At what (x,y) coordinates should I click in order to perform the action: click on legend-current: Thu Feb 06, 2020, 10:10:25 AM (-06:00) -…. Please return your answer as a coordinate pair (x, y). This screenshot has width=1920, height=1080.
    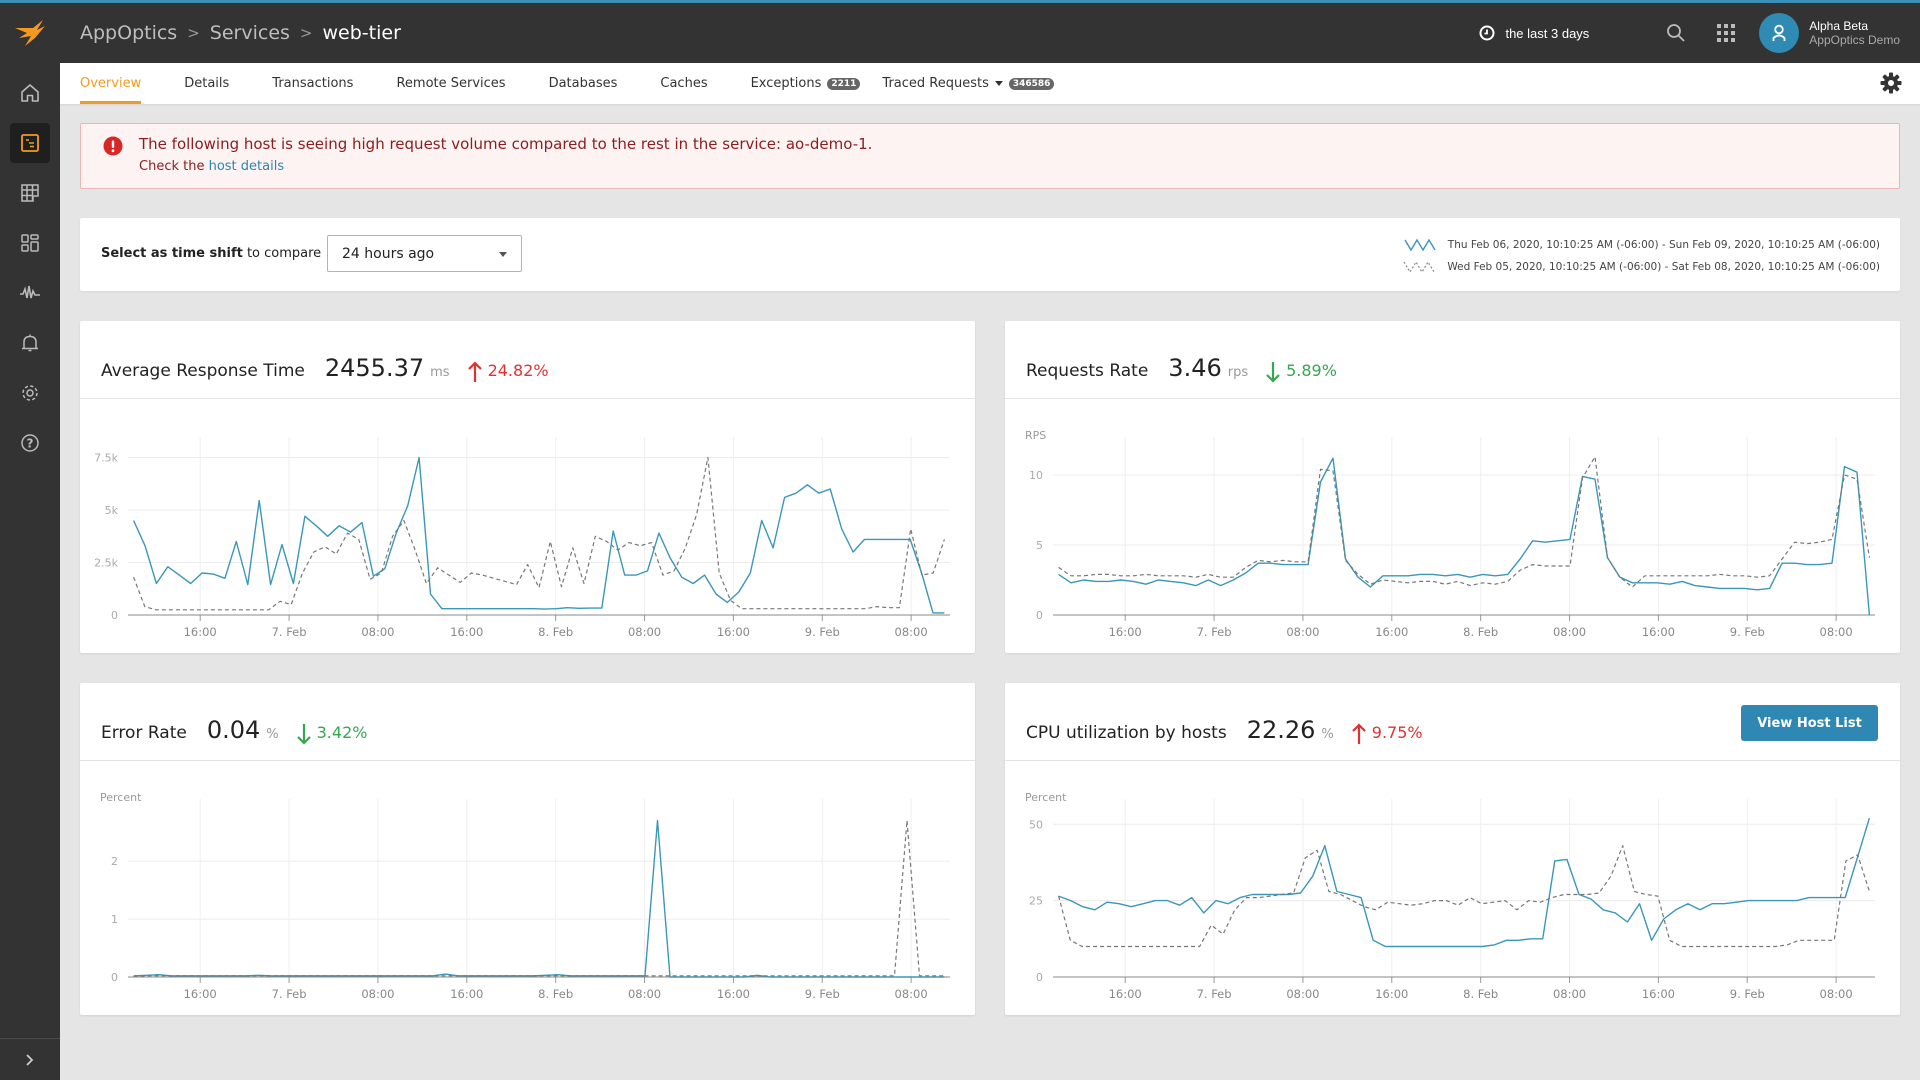
    Looking at the image, I should click on (1641, 245).